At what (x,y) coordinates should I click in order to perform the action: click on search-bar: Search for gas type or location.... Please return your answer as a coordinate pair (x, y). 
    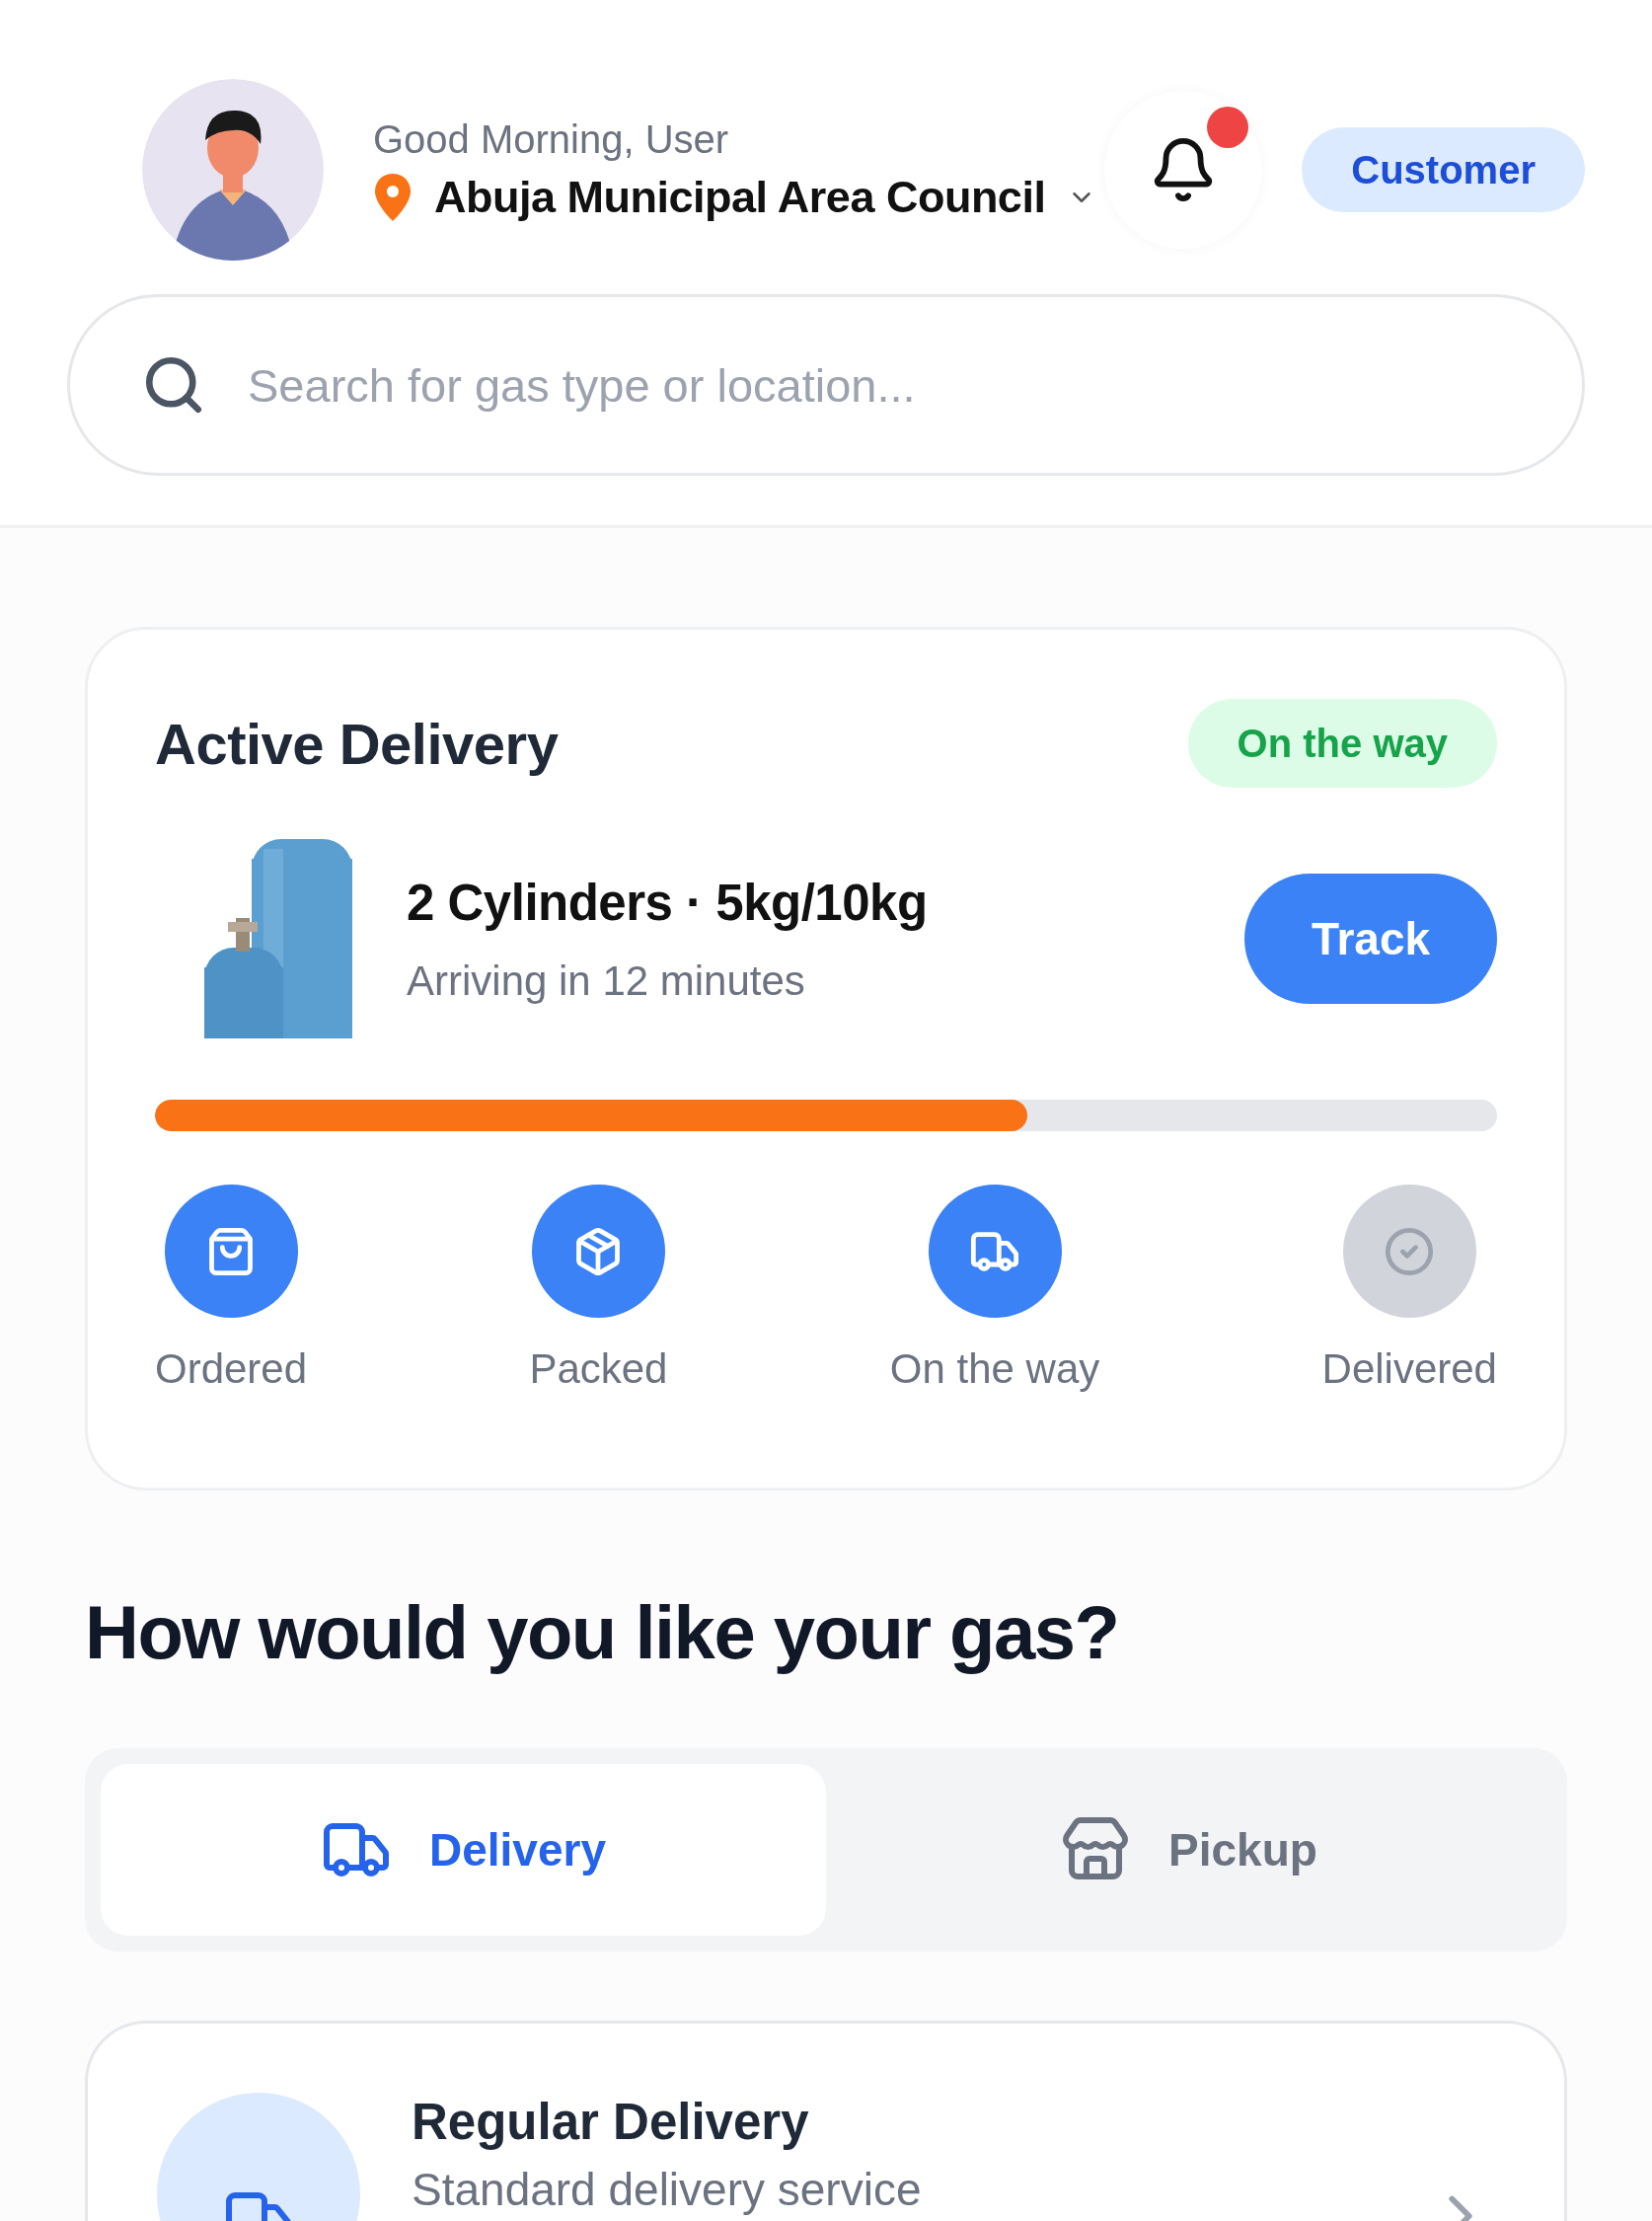
    Looking at the image, I should click on (826, 385).